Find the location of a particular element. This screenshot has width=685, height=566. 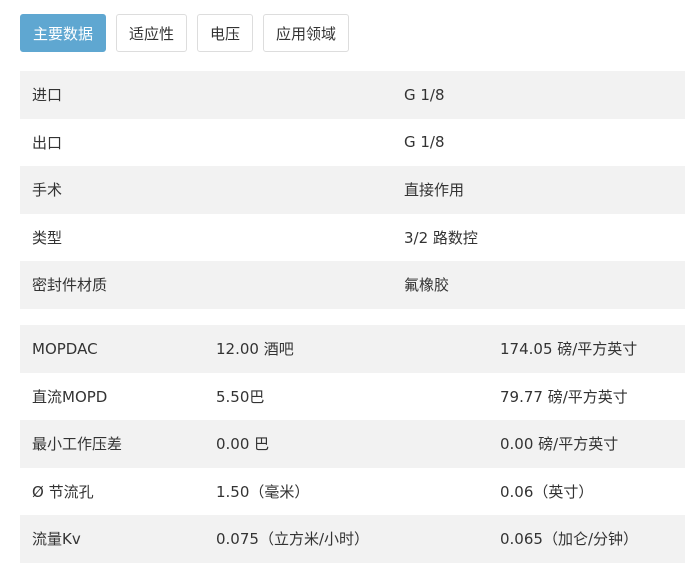

pressure-metric-value: 0.075（立方米/小时） is located at coordinates (292, 539).